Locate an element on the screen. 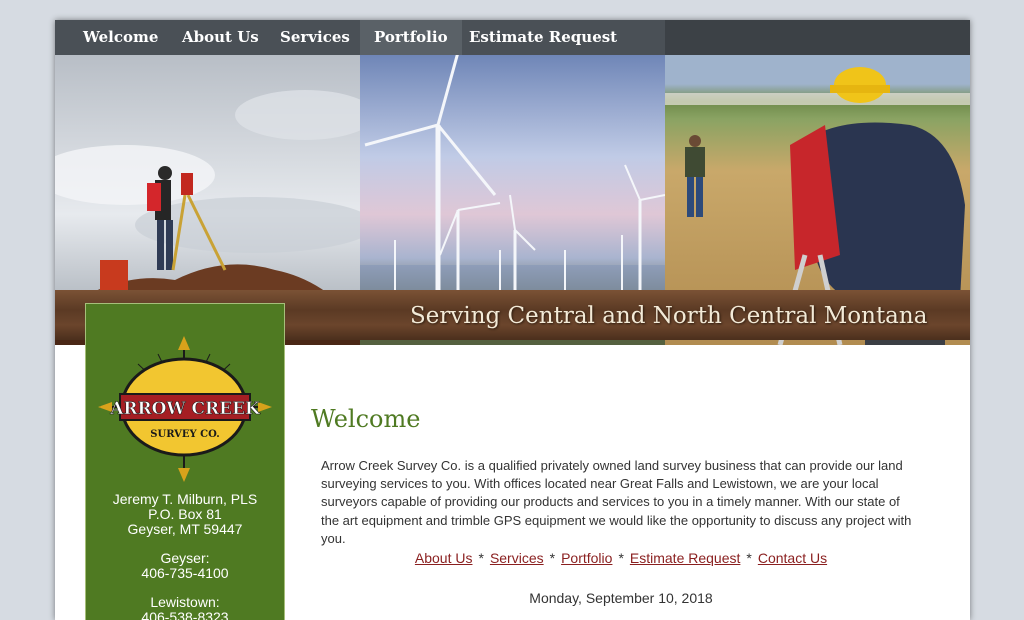 This screenshot has width=1024, height=620. contact-po-box: P.O. Box 81 is located at coordinates (185, 514).